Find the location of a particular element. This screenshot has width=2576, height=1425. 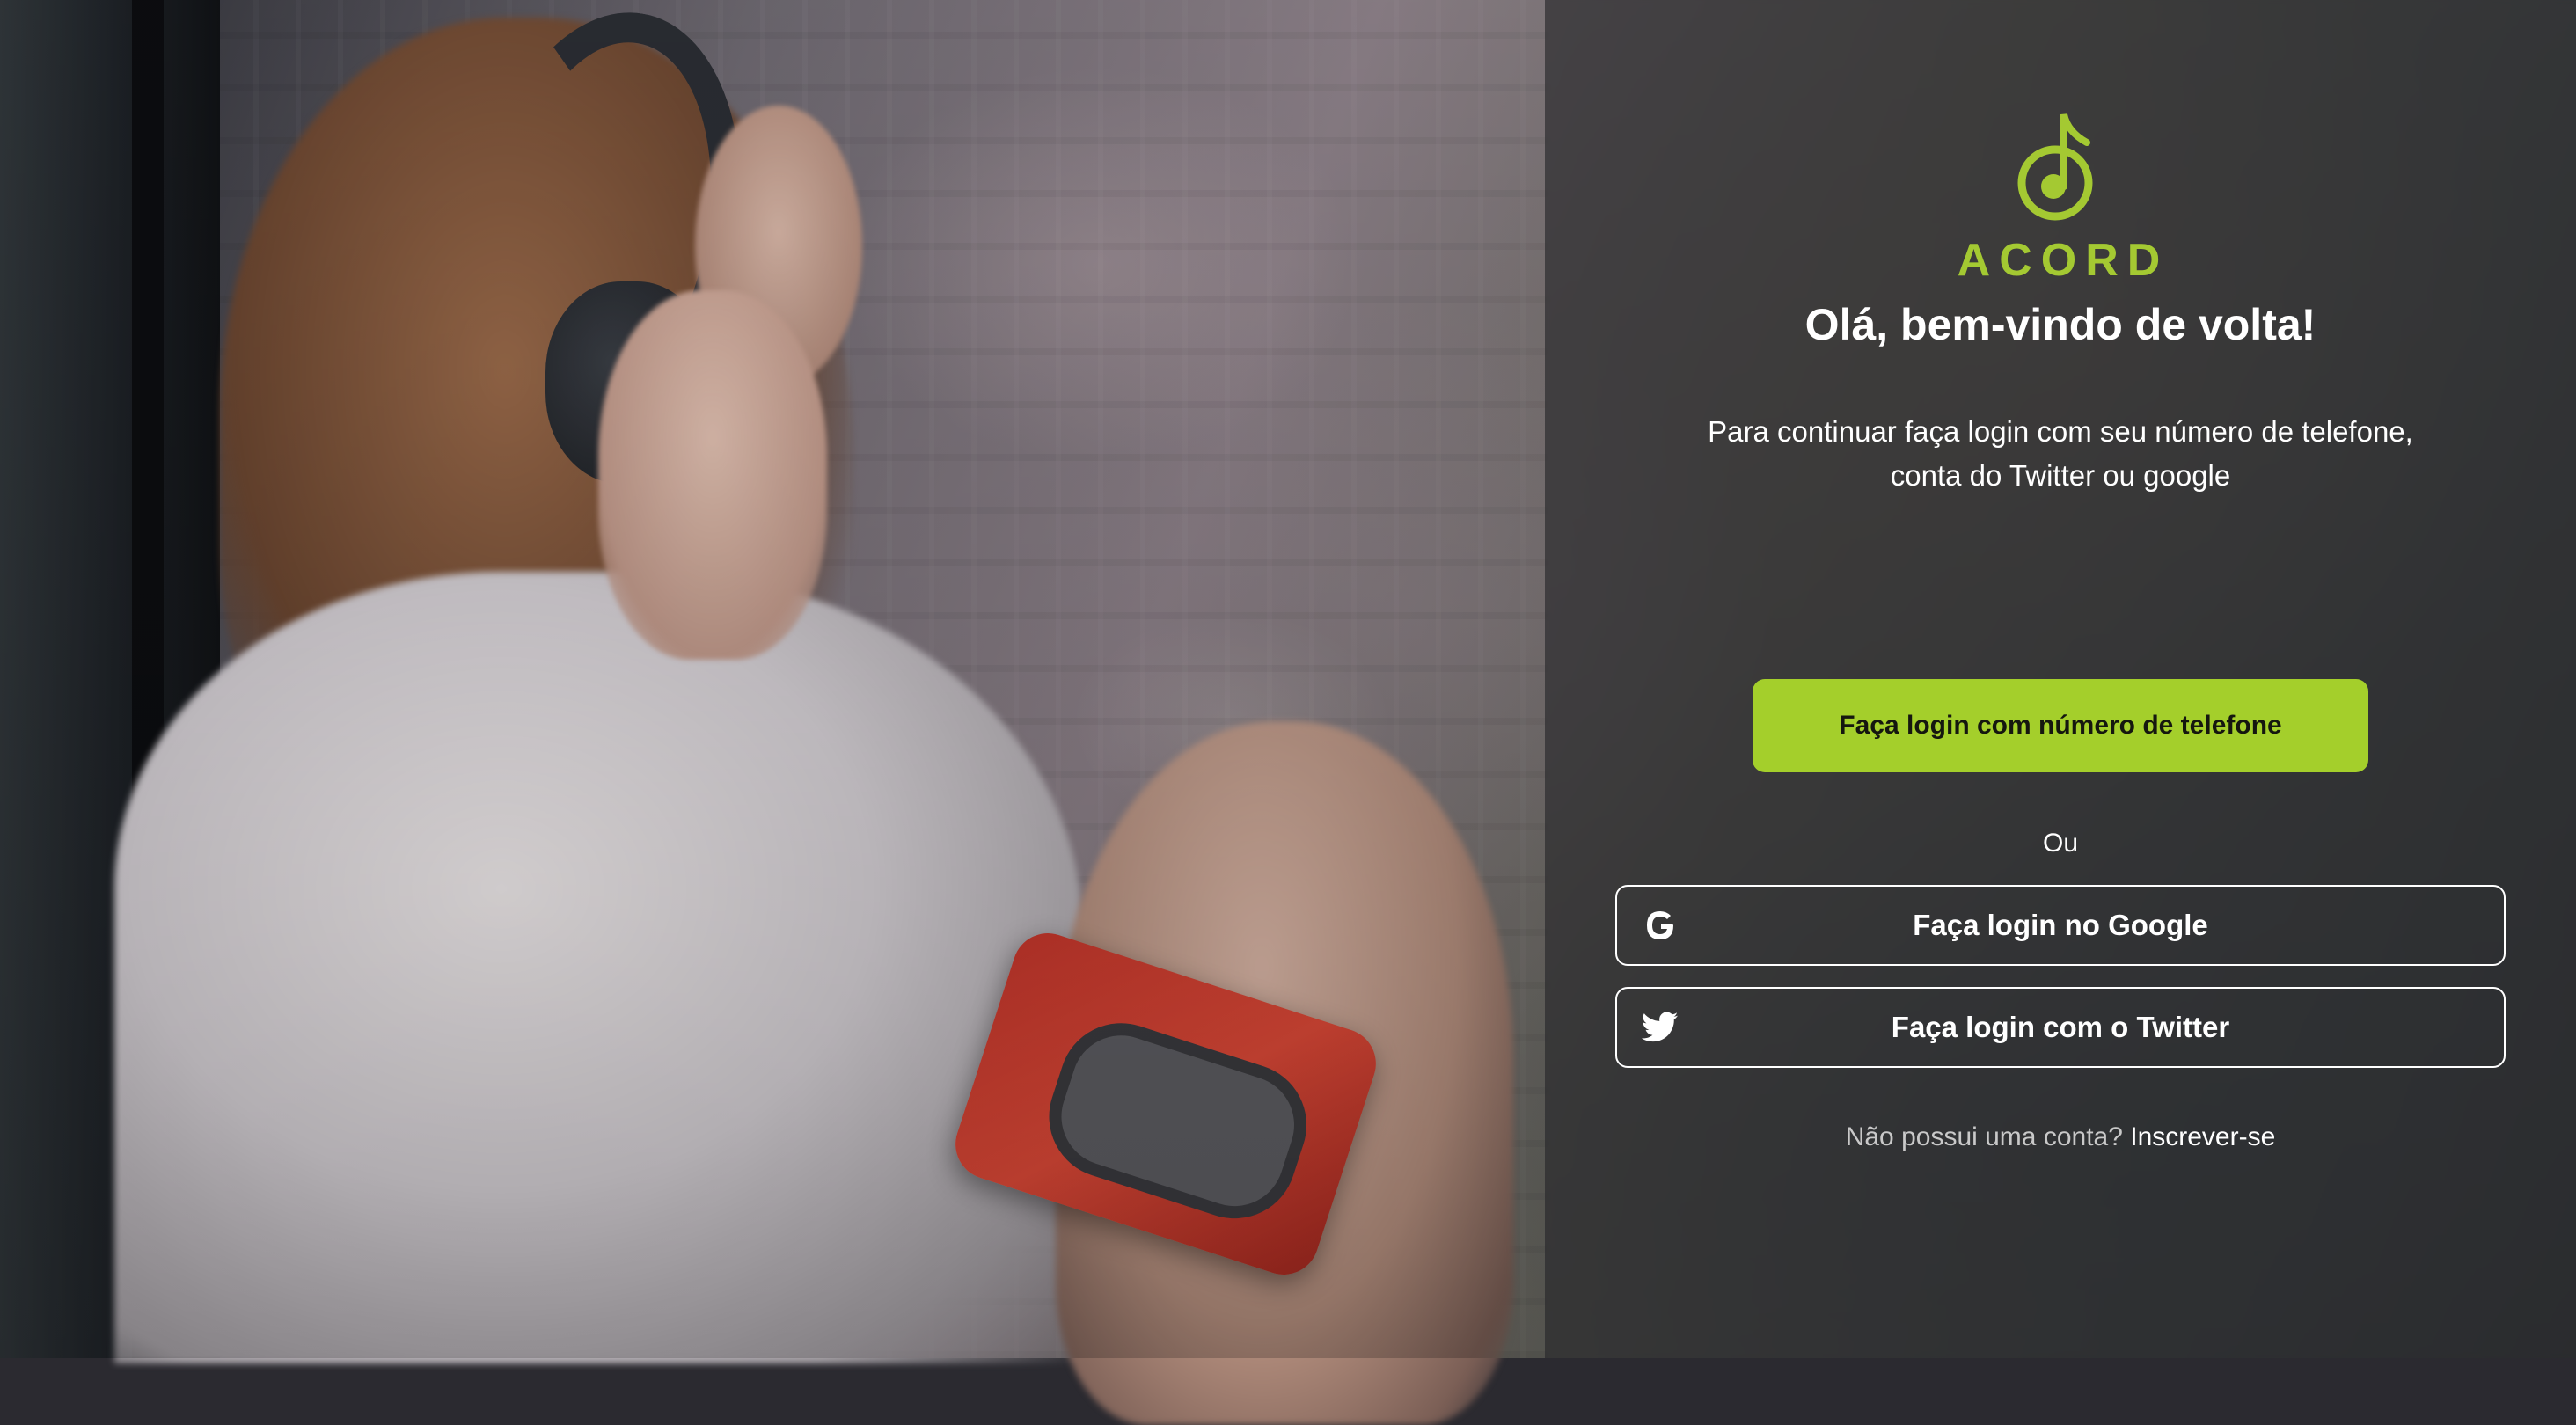

brand-name: ACORD is located at coordinates (2063, 260).